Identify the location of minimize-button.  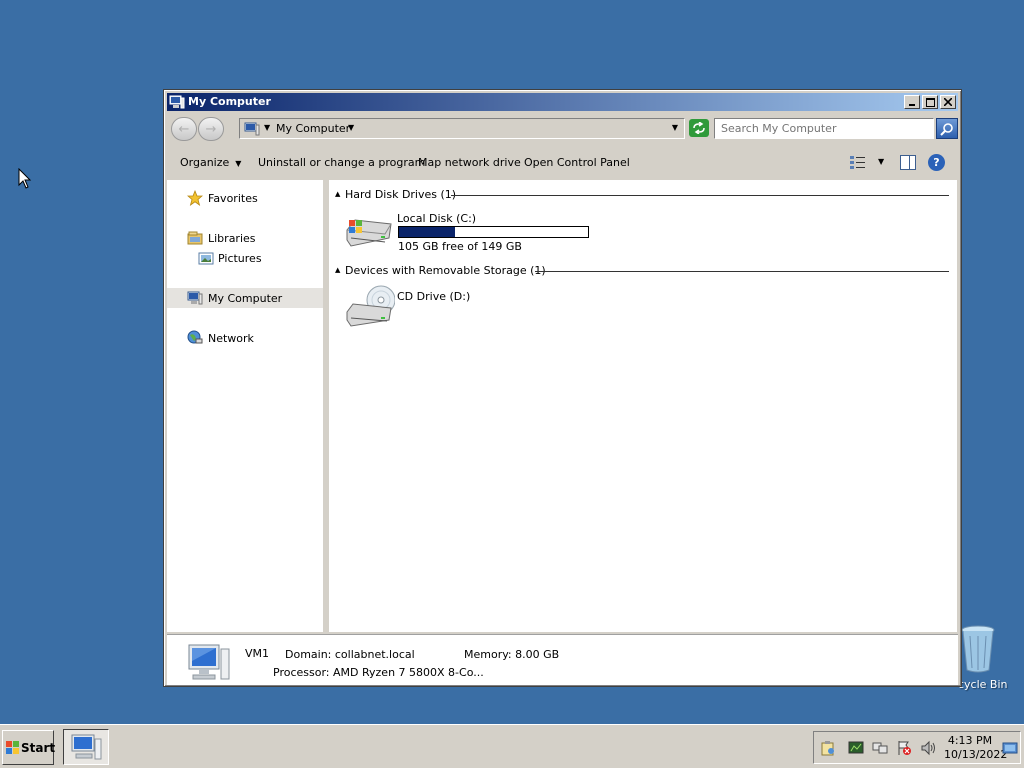
(912, 102).